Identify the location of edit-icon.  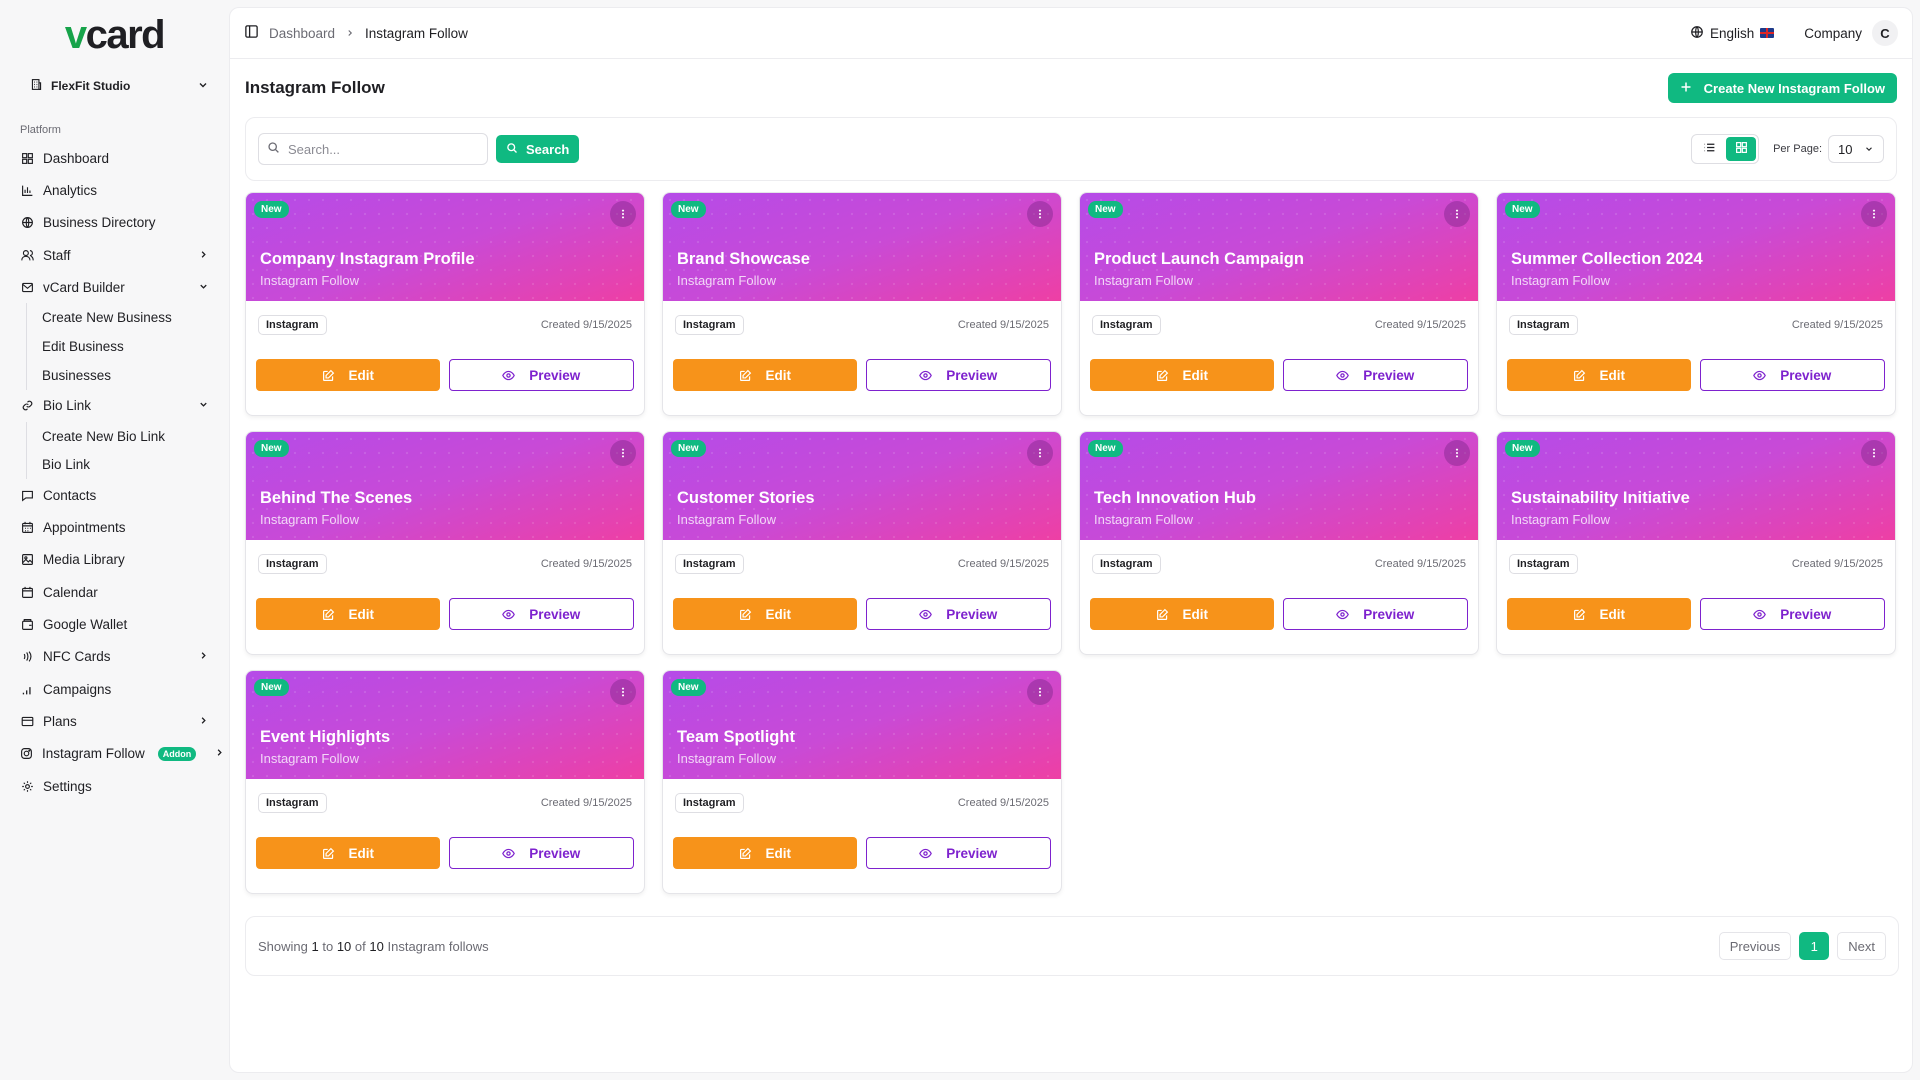
(1579, 614).